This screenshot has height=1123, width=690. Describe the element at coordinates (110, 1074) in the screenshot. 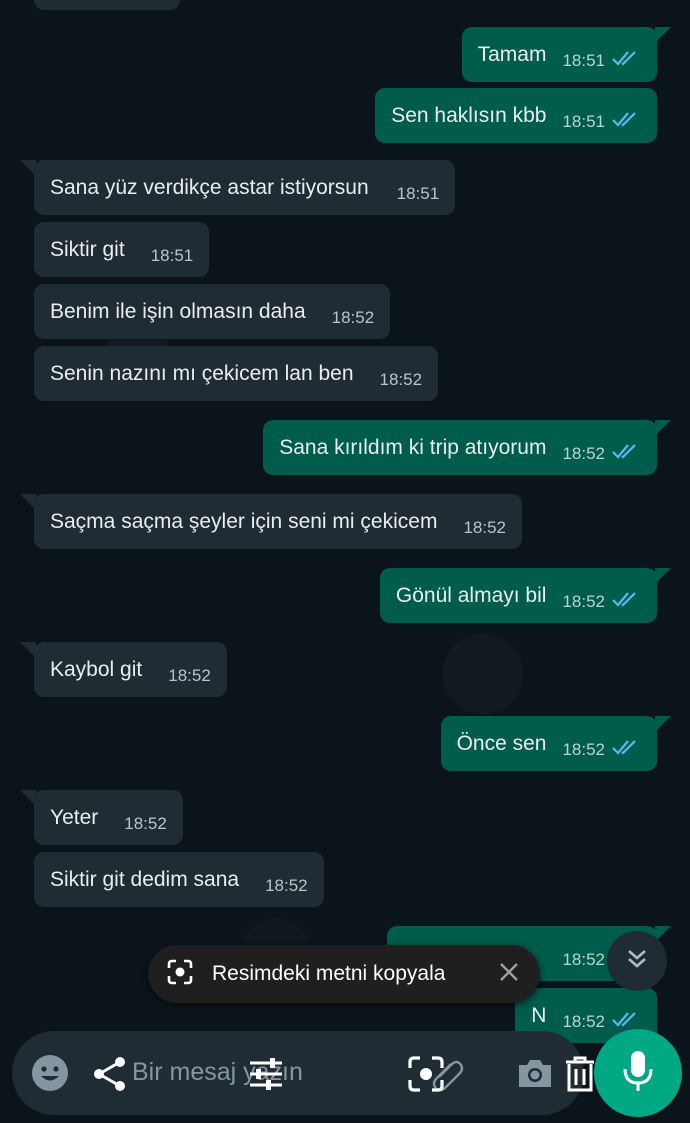

I see `share-icon` at that location.